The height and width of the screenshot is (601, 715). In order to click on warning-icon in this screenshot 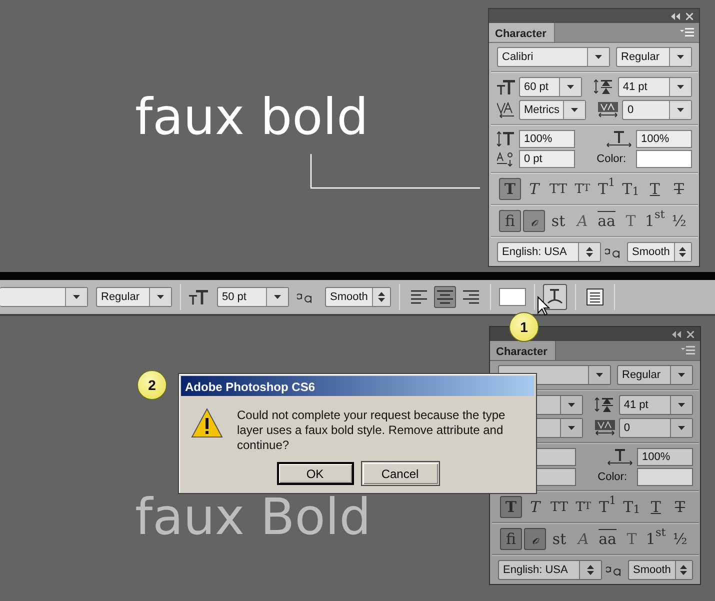, I will do `click(207, 423)`.